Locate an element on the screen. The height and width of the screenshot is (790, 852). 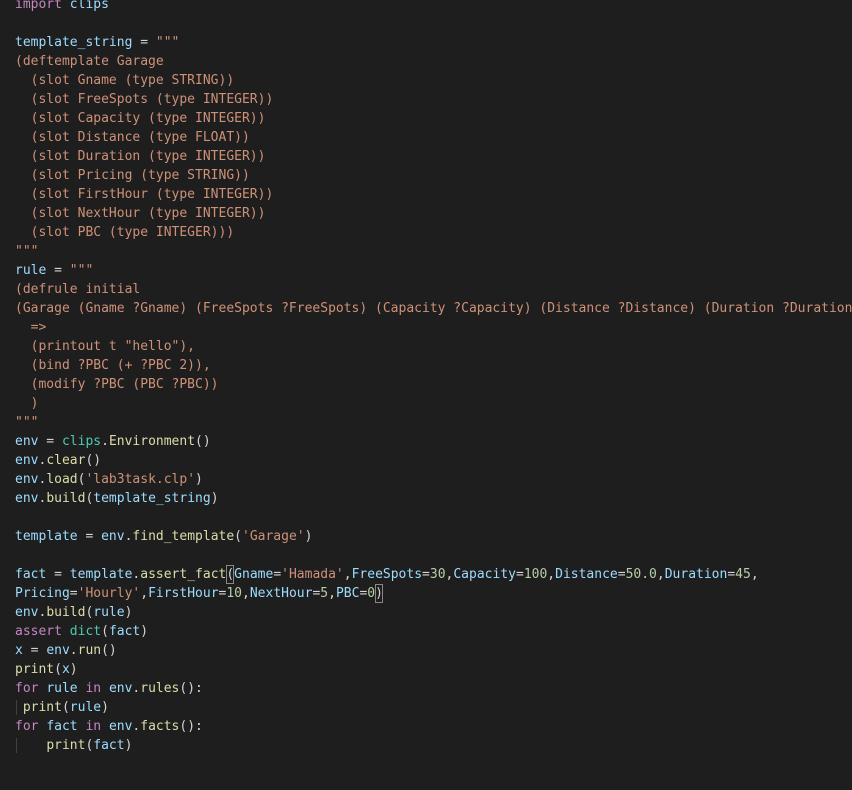
code-token: load is located at coordinates (62, 479).